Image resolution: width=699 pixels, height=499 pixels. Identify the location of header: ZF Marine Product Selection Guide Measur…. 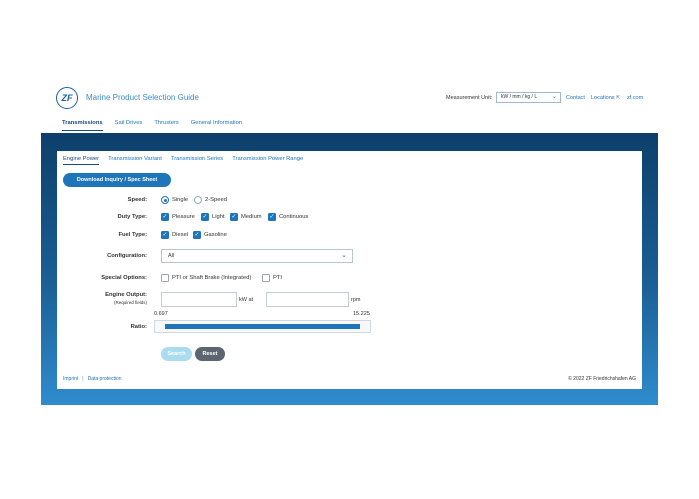
(349, 110).